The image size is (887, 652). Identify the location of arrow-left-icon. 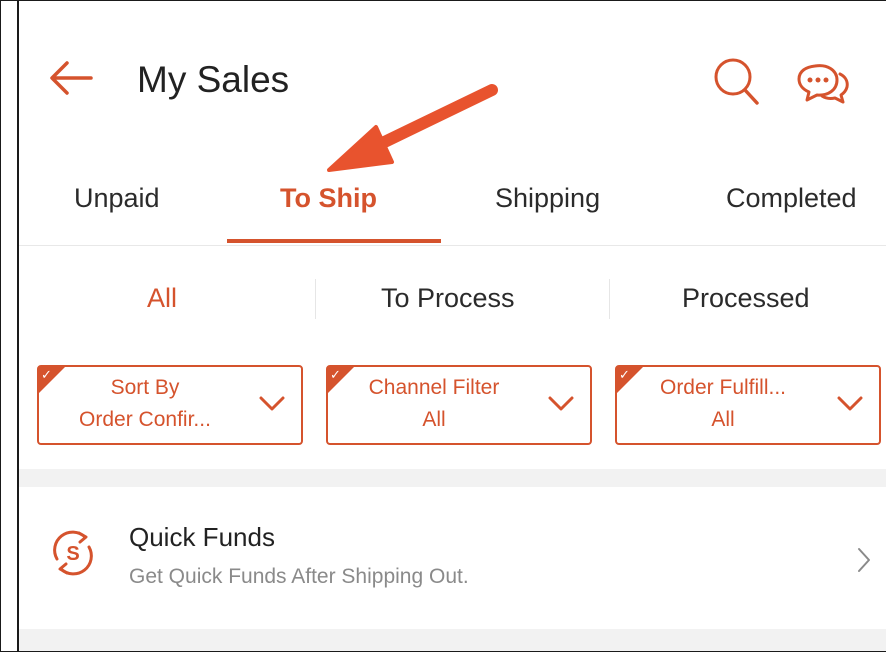
(71, 78).